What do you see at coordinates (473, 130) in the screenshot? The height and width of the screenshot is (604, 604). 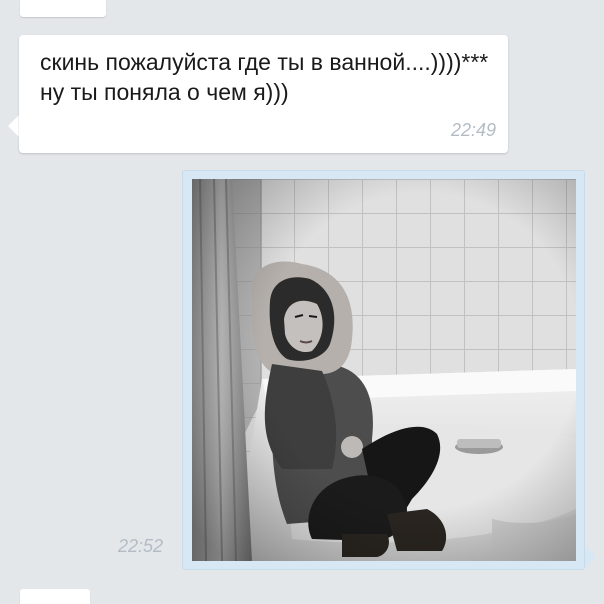 I see `incoming-message-time: 22:49` at bounding box center [473, 130].